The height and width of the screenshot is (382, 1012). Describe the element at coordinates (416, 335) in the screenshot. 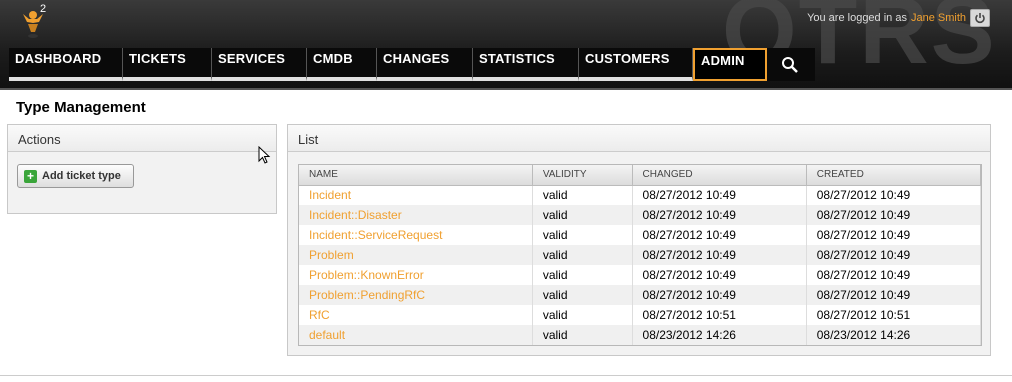

I see `type-name-link: default` at that location.